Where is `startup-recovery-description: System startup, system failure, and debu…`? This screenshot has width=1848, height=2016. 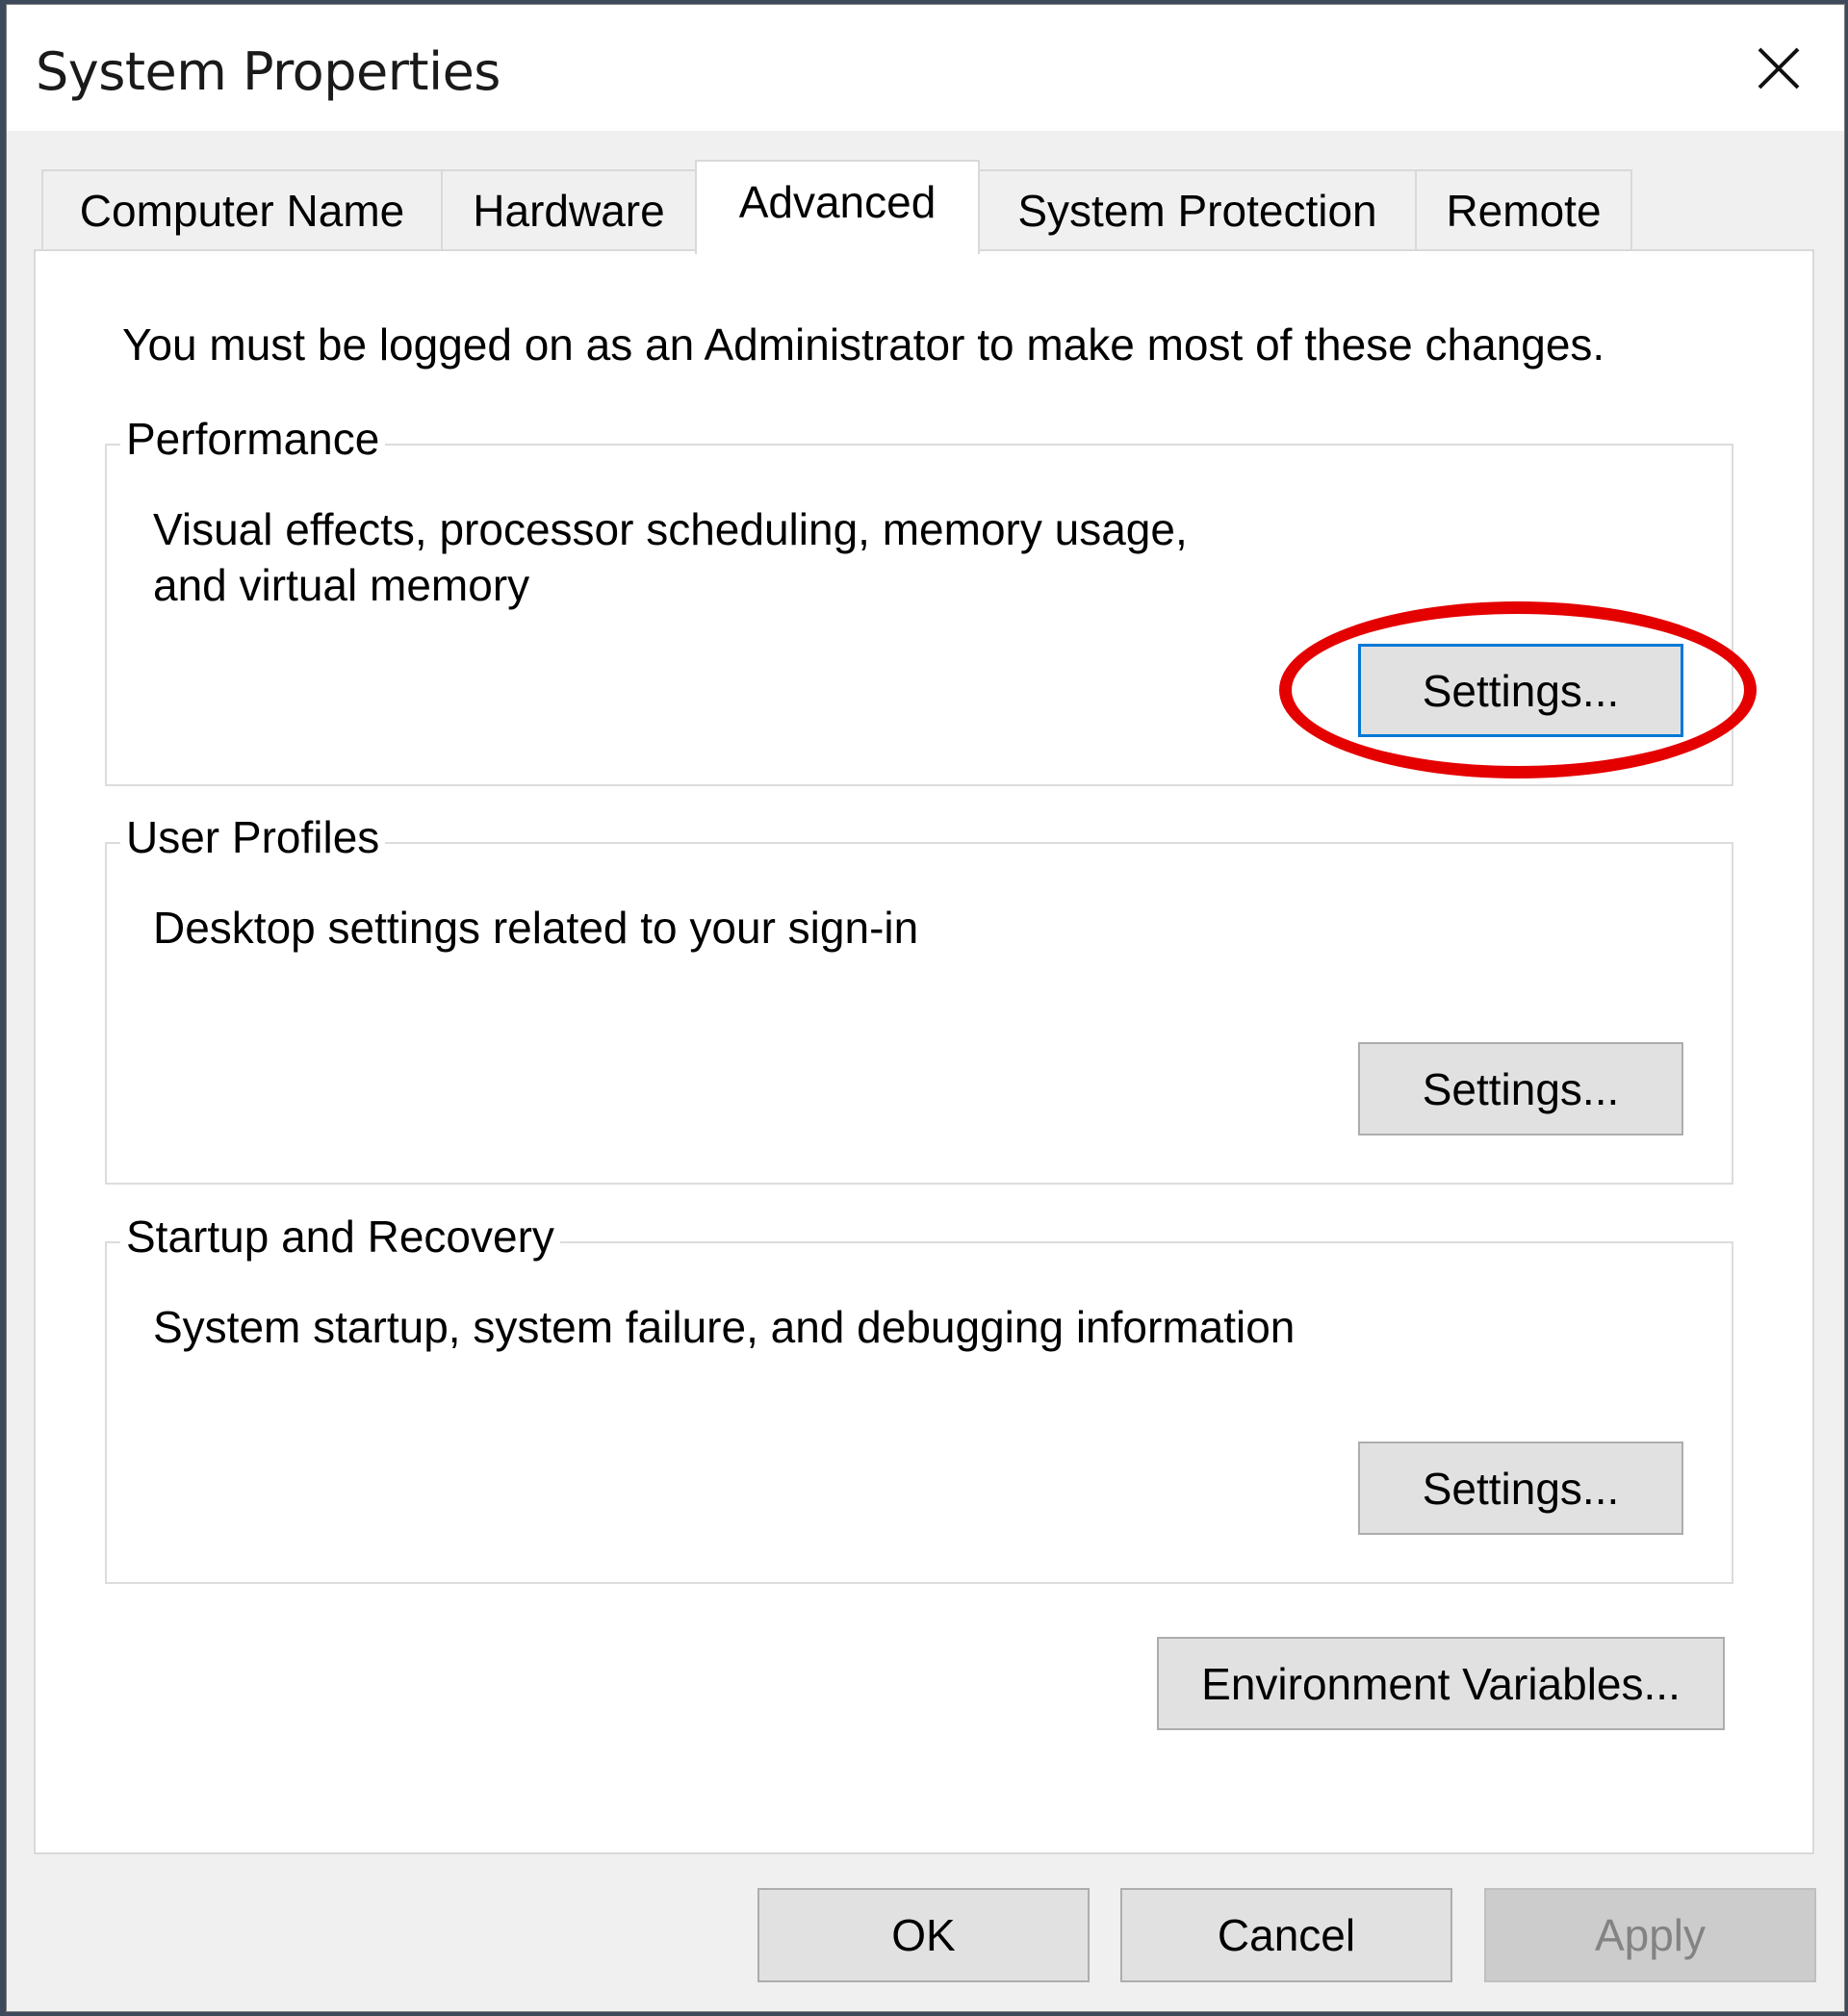 startup-recovery-description: System startup, system failure, and debu… is located at coordinates (724, 1327).